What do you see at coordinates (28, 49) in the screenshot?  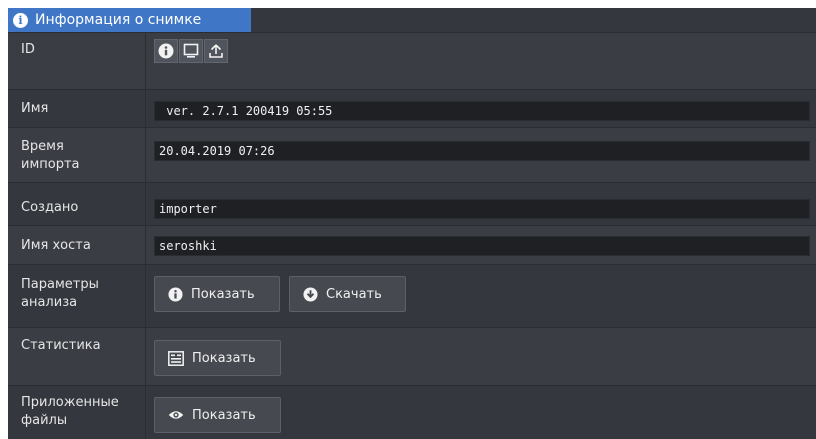 I see `id-label: ID` at bounding box center [28, 49].